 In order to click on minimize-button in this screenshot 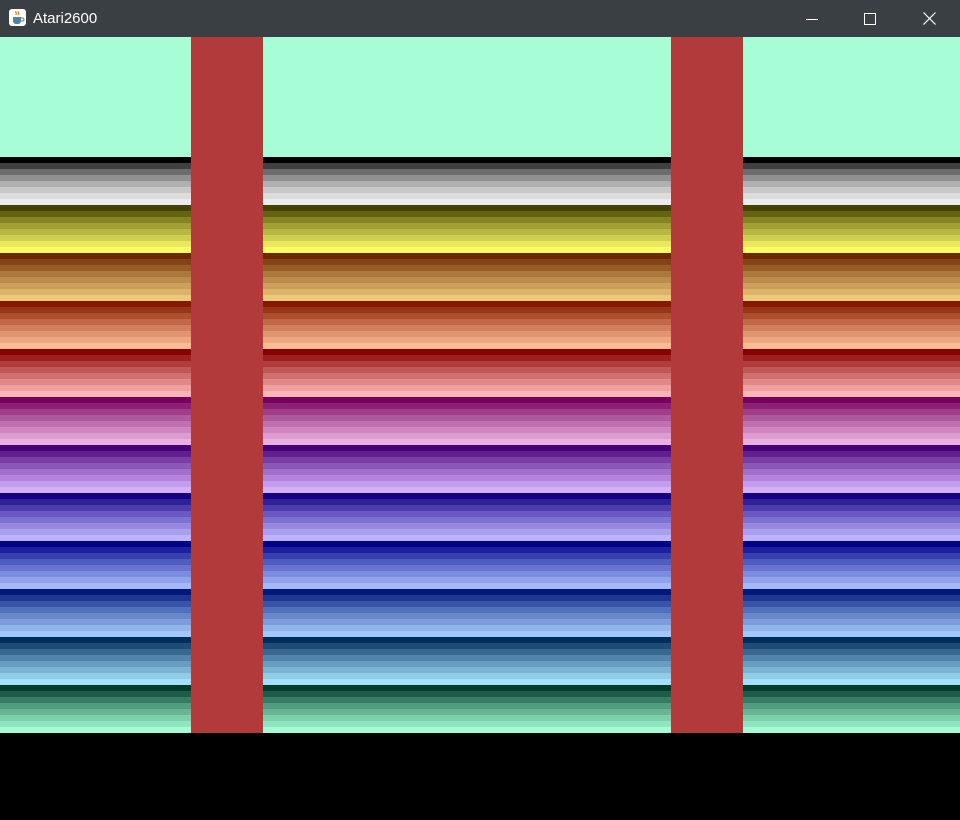, I will do `click(812, 18)`.